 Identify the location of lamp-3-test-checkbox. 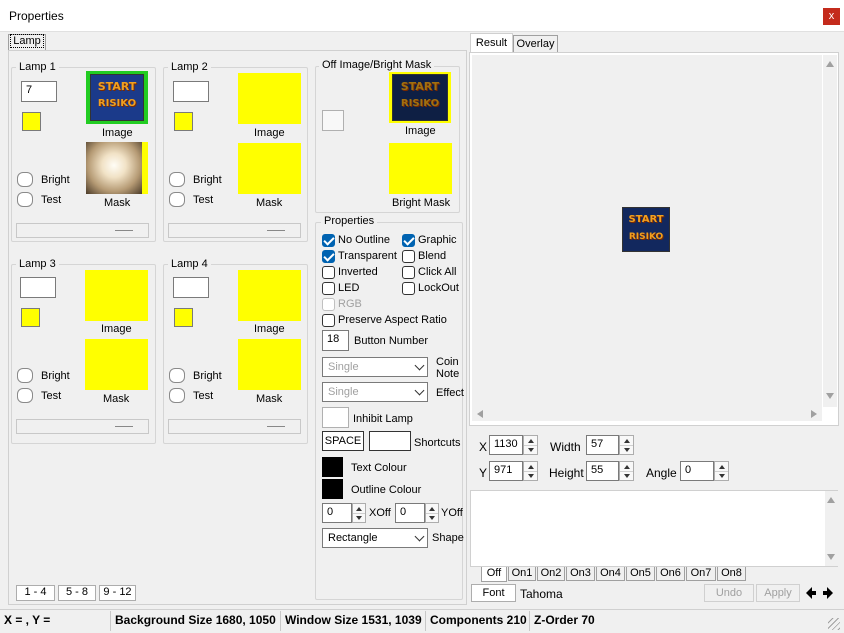
(25, 395).